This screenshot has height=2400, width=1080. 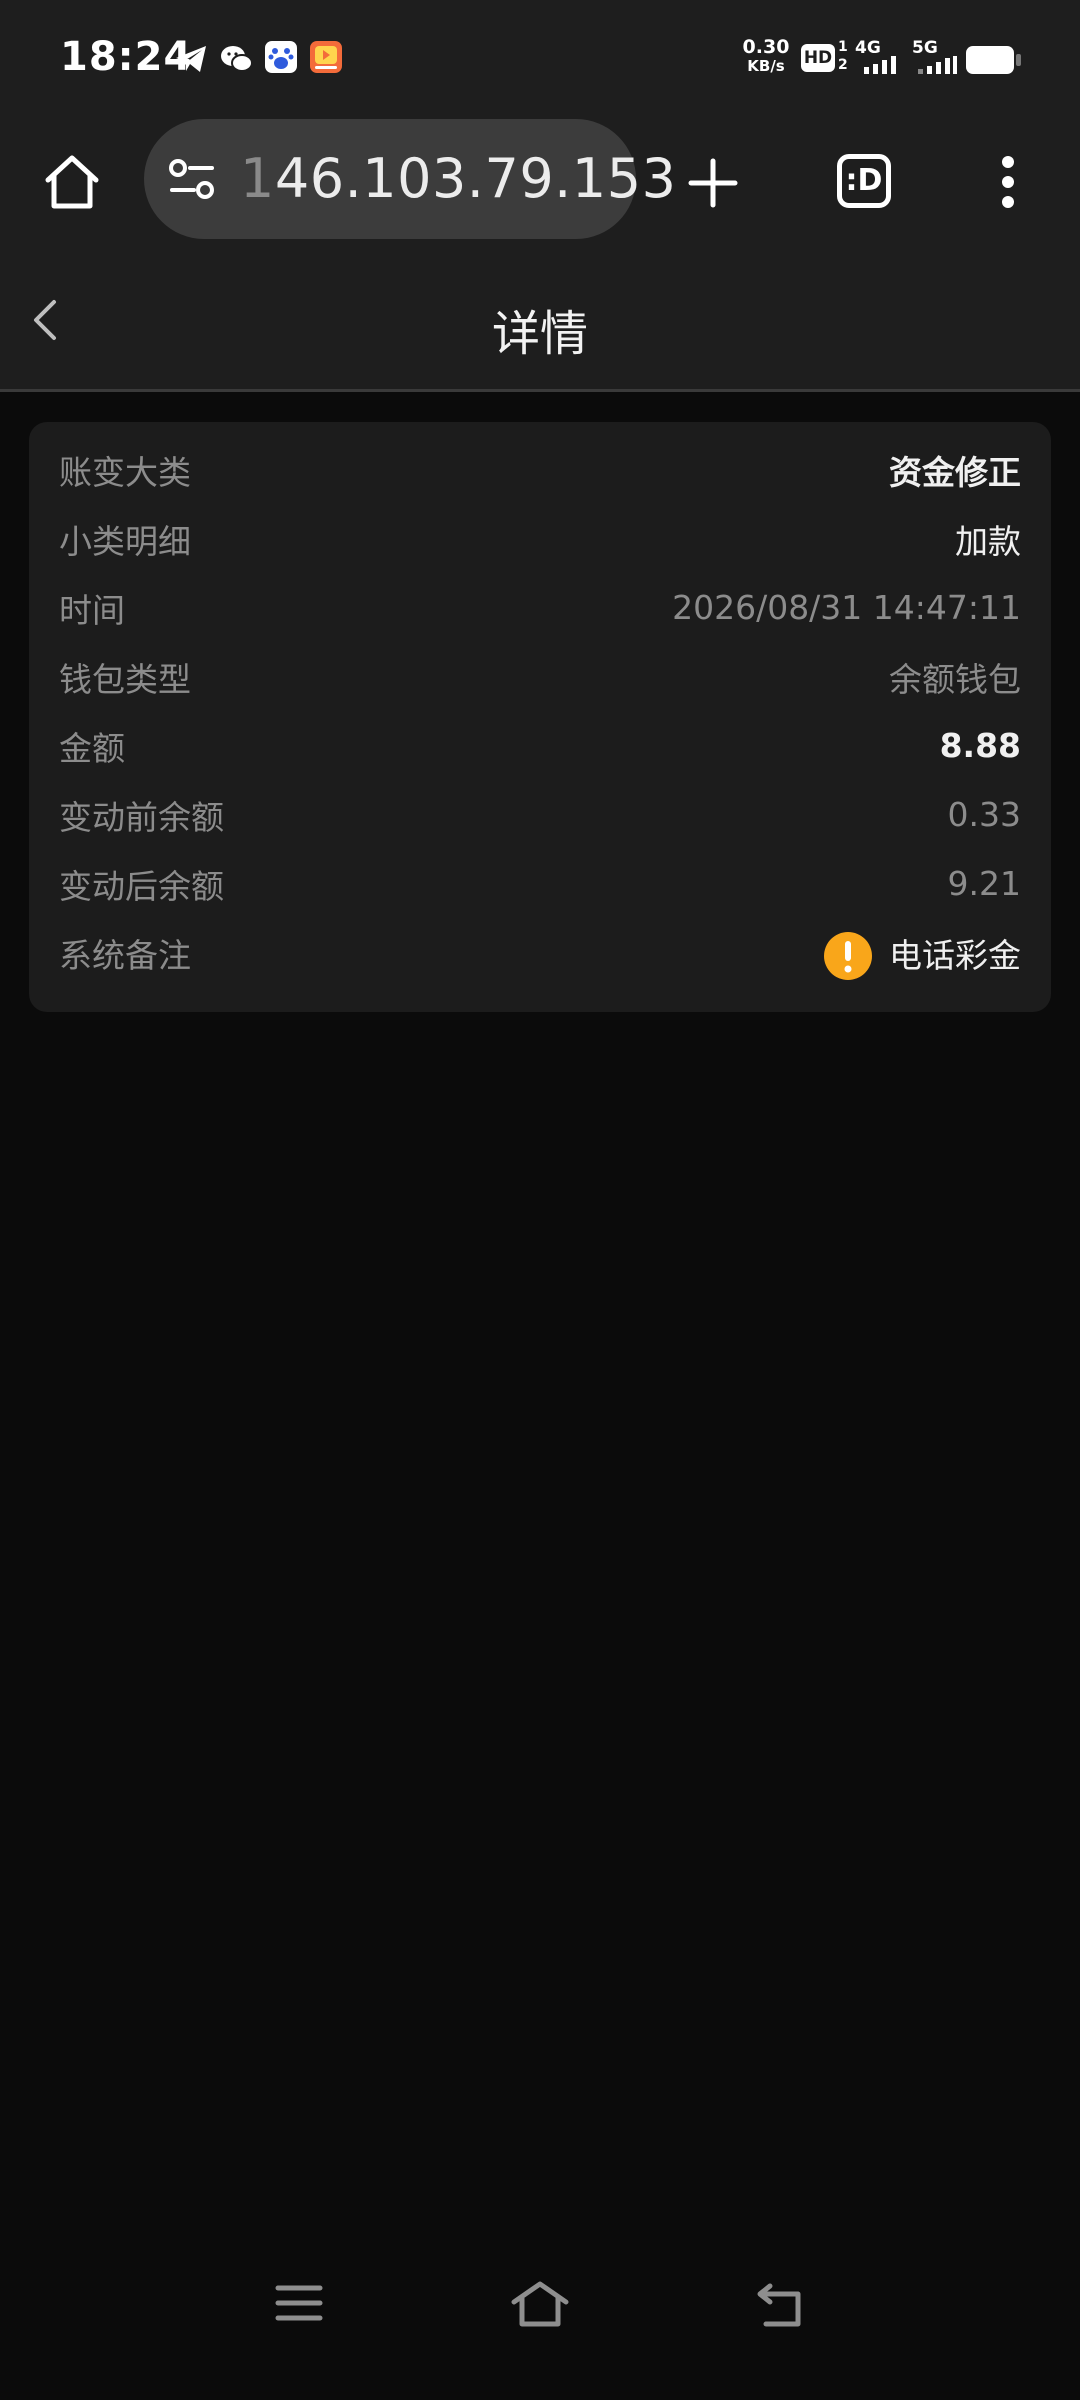 What do you see at coordinates (713, 183) in the screenshot?
I see `new-tab-icon` at bounding box center [713, 183].